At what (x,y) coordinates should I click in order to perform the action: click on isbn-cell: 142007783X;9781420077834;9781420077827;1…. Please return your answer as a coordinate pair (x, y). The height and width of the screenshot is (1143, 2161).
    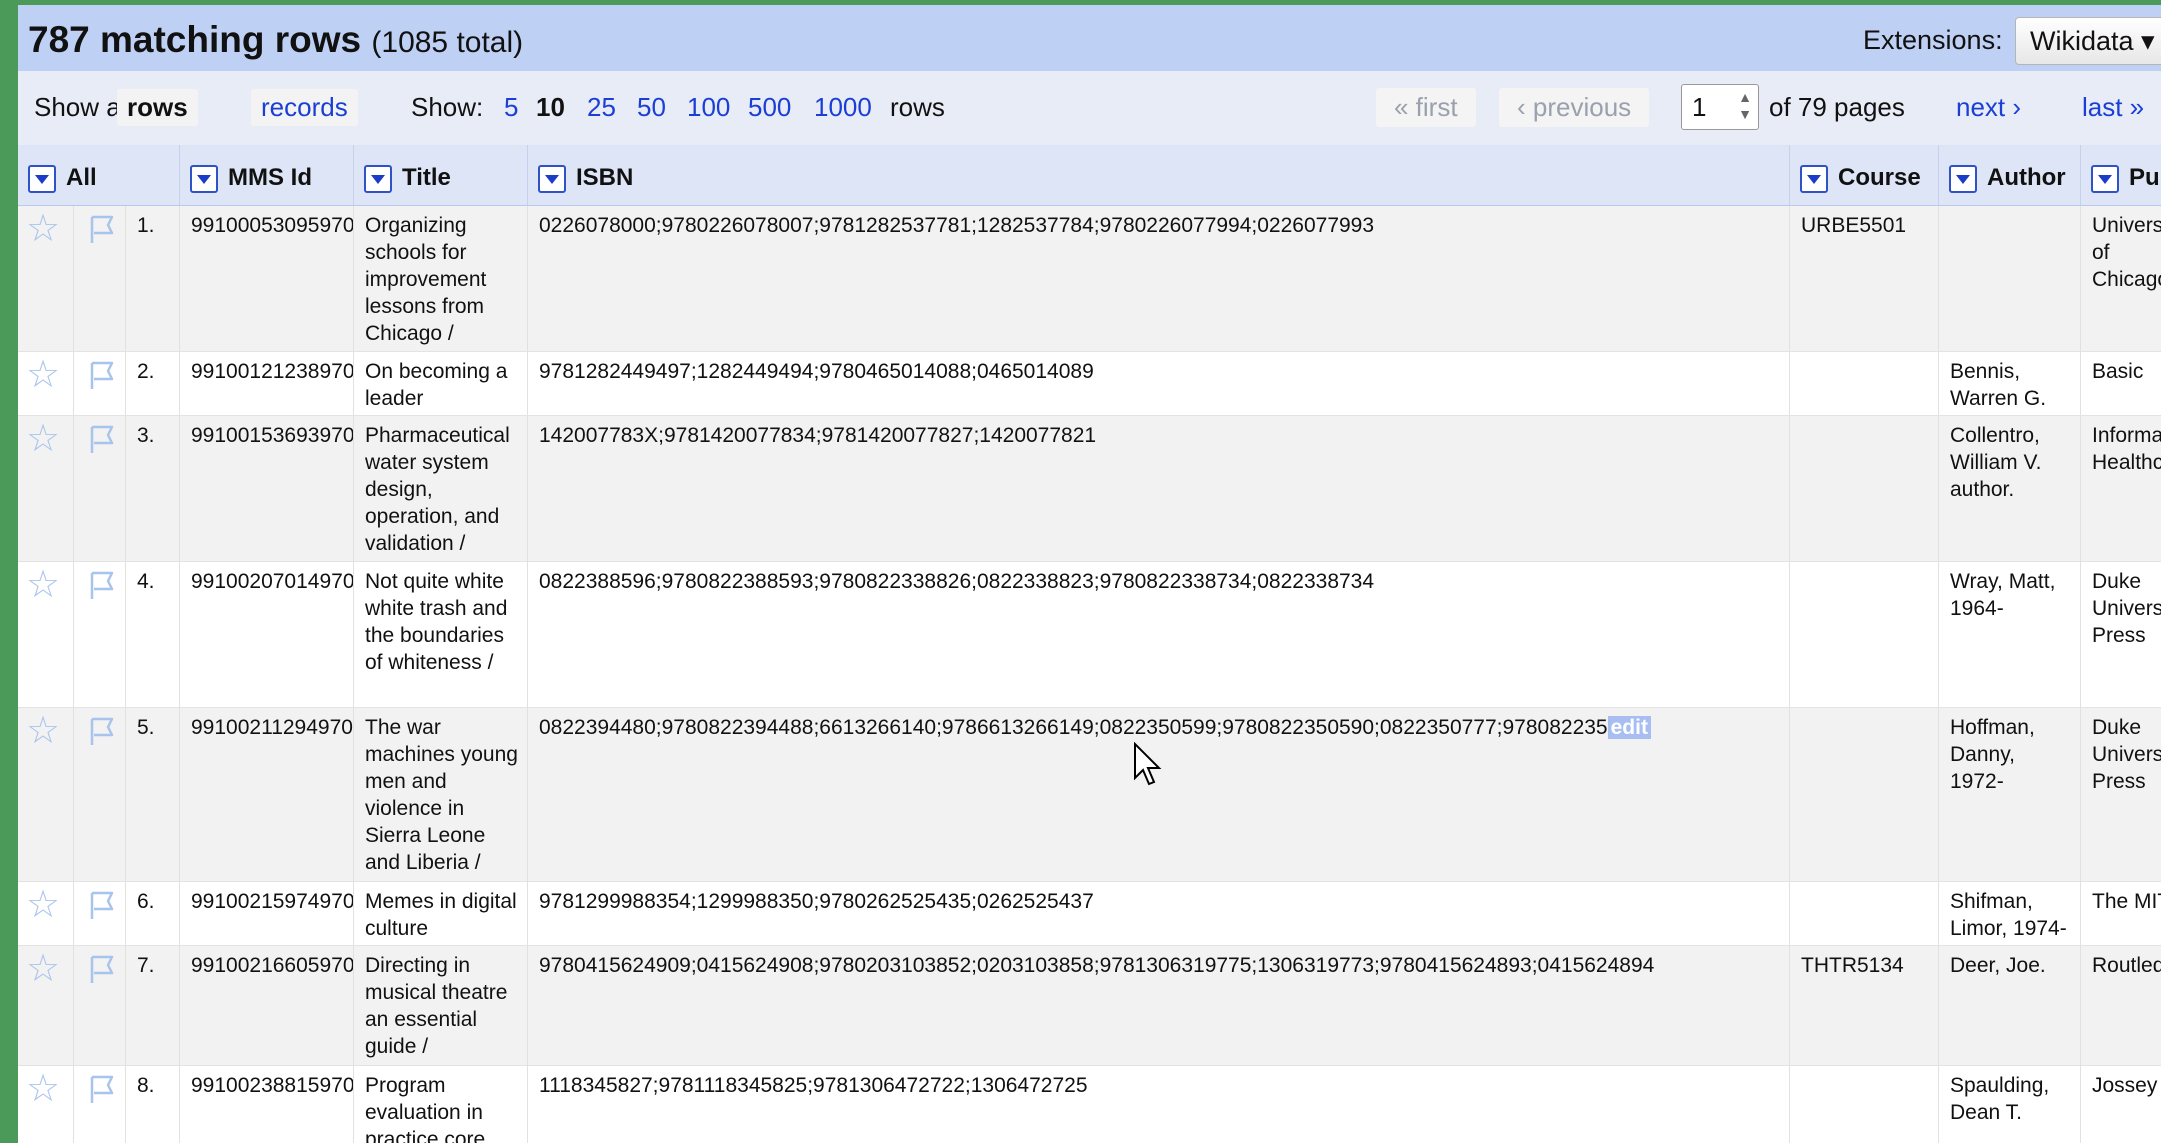
    Looking at the image, I should click on (1159, 488).